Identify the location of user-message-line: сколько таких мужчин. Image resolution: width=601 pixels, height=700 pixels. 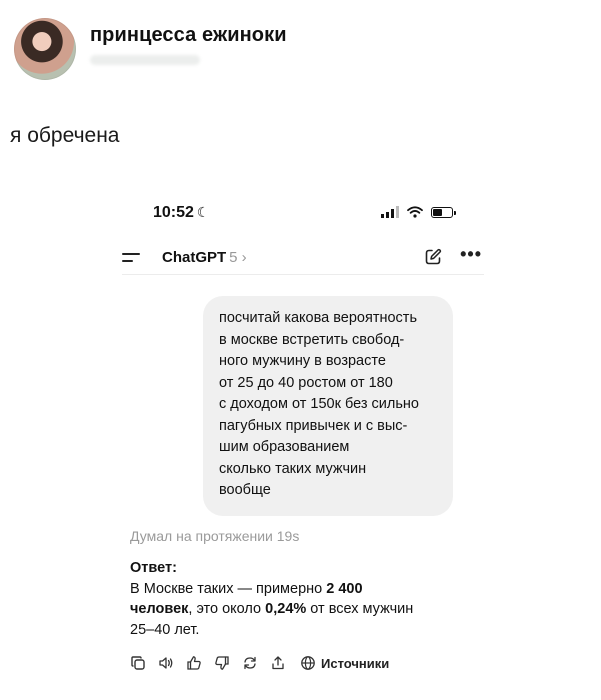
(293, 468).